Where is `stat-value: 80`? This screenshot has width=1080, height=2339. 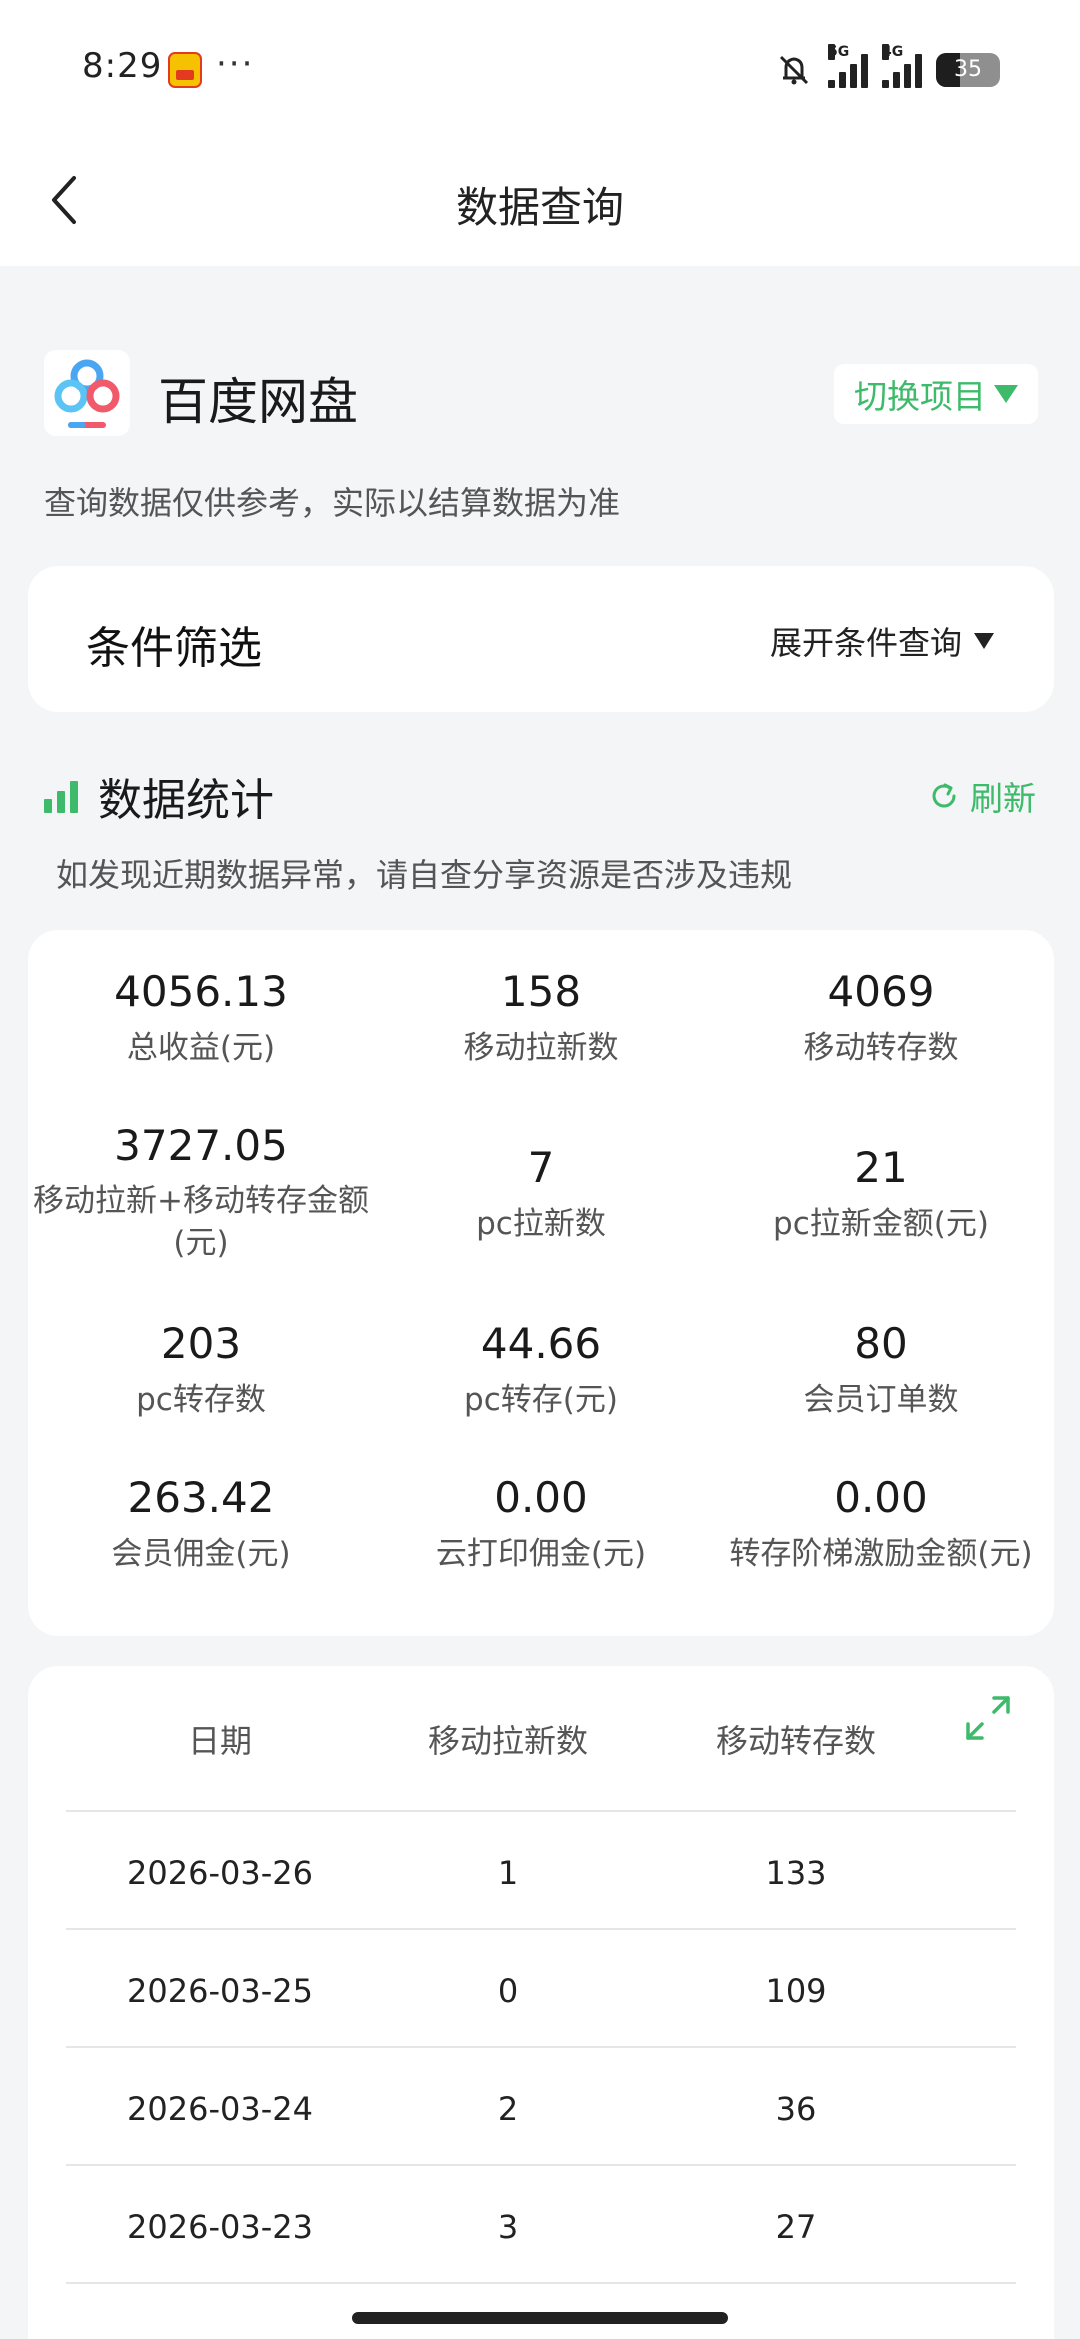
stat-value: 80 is located at coordinates (881, 1343).